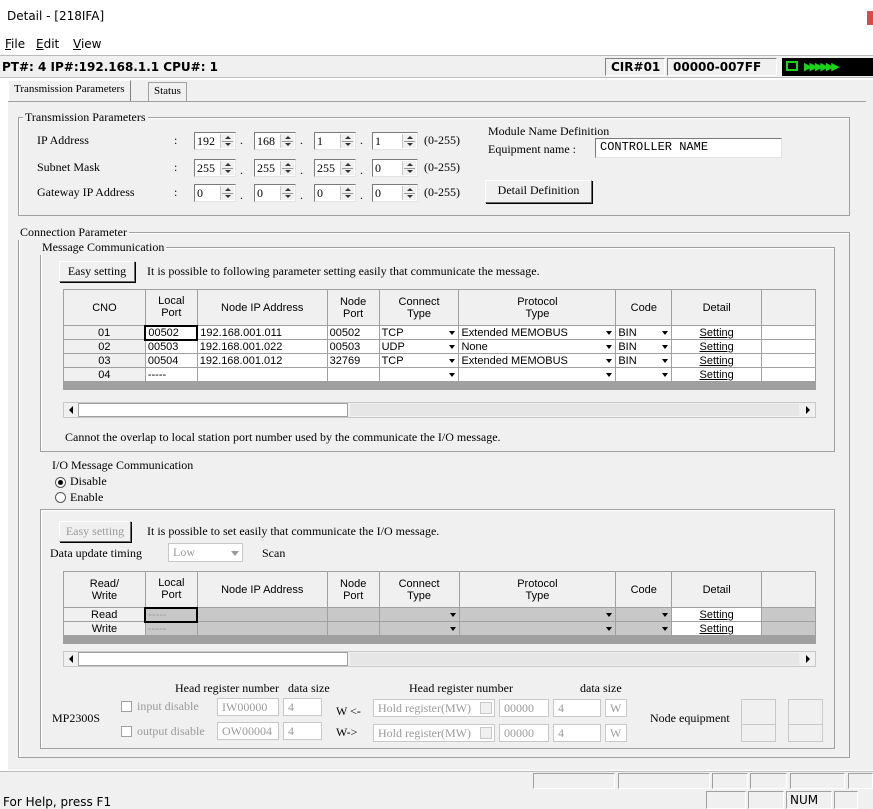  What do you see at coordinates (353, 374) in the screenshot?
I see `node-port-cell` at bounding box center [353, 374].